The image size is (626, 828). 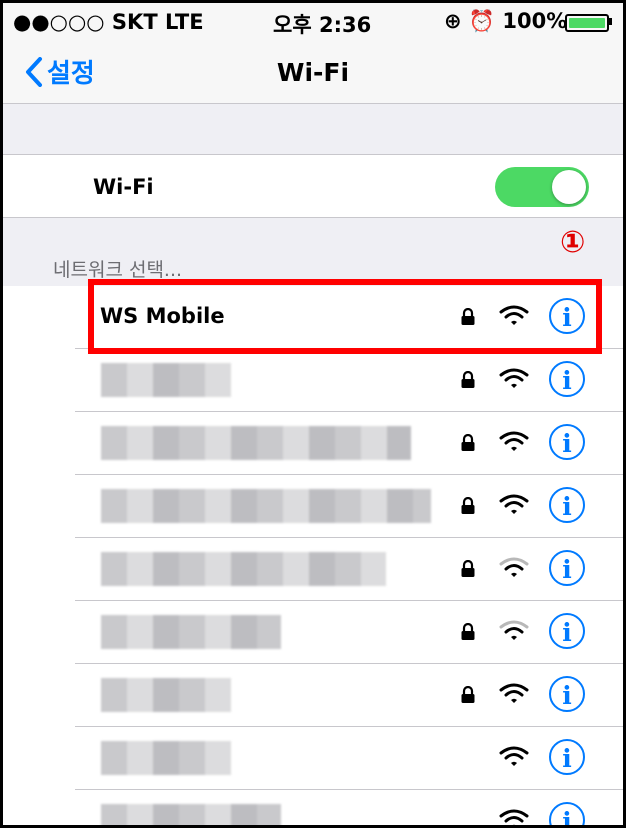 I want to click on network-row: WS Mobile i, so click(x=349, y=317).